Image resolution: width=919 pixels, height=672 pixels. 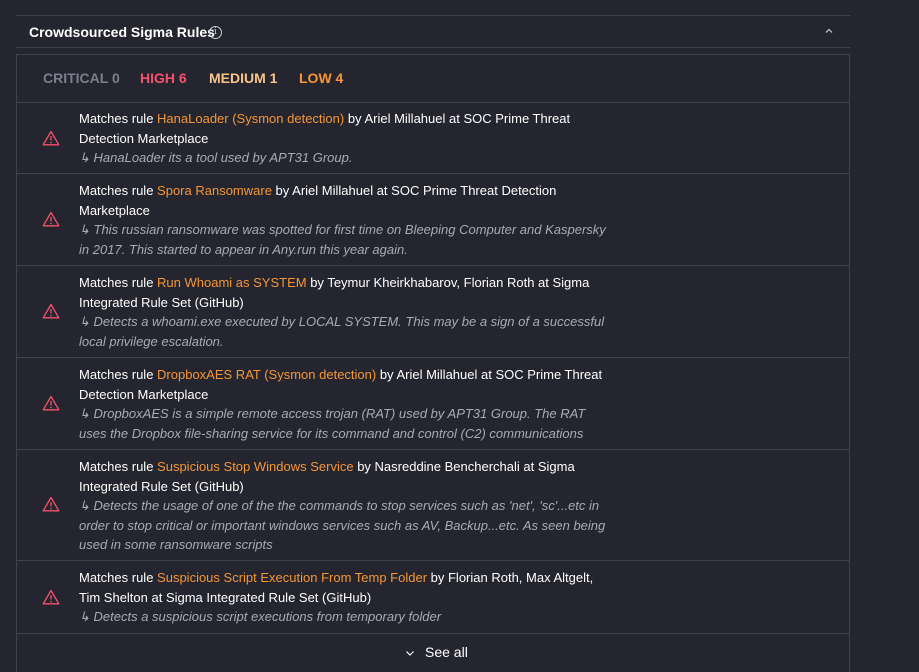 I want to click on rule-name-link: Spora Ransomware, so click(x=214, y=190).